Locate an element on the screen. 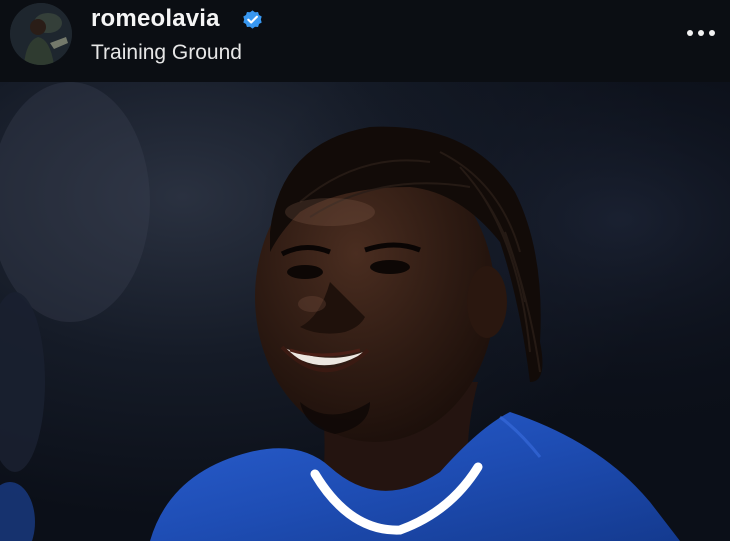 This screenshot has width=730, height=541. verified-badge-icon is located at coordinates (252, 19).